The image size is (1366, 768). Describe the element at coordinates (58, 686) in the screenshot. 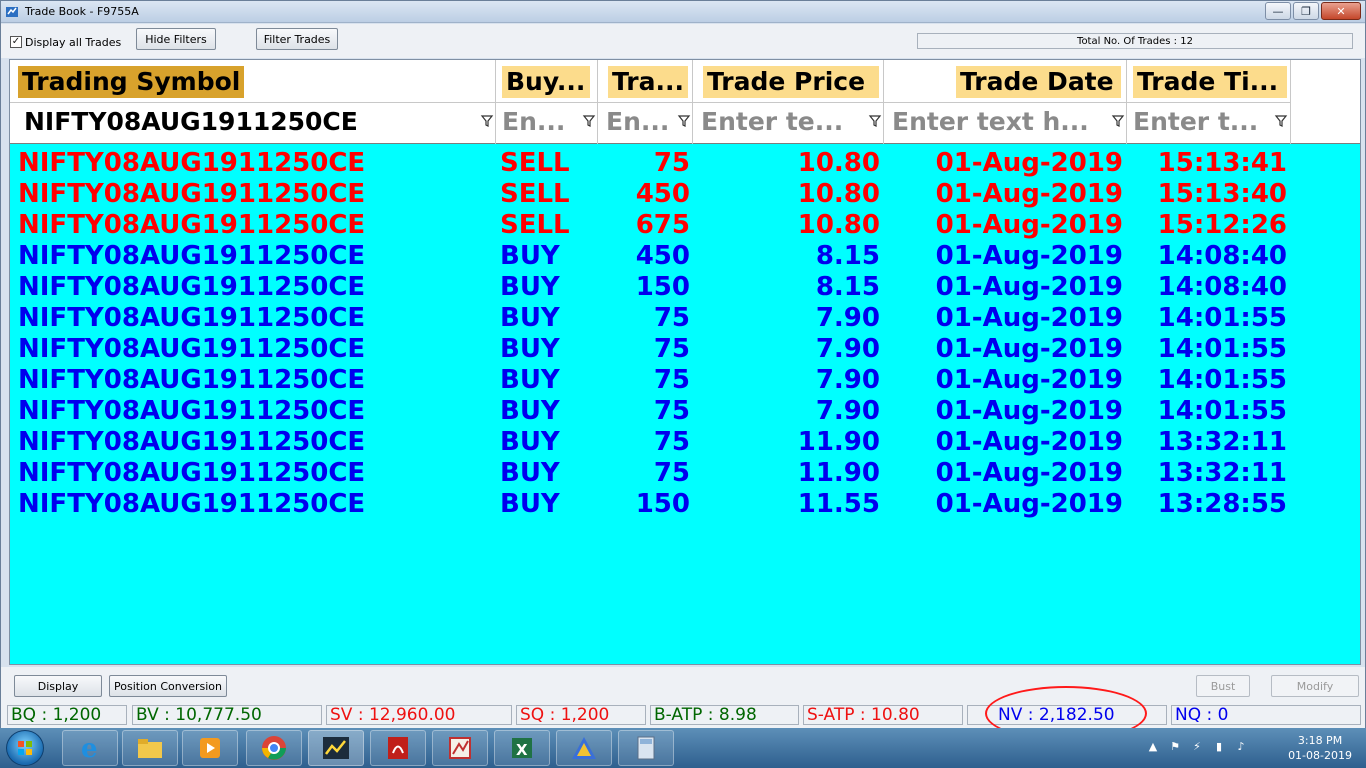

I see `display-button: Display` at that location.